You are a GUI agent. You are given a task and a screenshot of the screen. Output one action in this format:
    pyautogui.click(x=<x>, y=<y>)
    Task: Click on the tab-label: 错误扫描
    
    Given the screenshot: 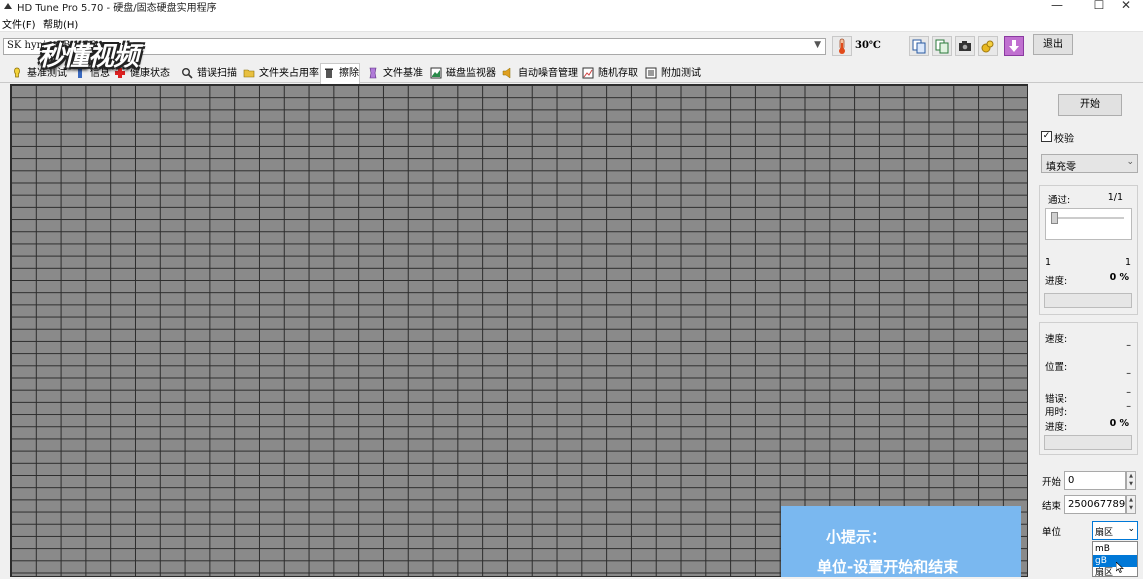 What is the action you would take?
    pyautogui.click(x=217, y=73)
    